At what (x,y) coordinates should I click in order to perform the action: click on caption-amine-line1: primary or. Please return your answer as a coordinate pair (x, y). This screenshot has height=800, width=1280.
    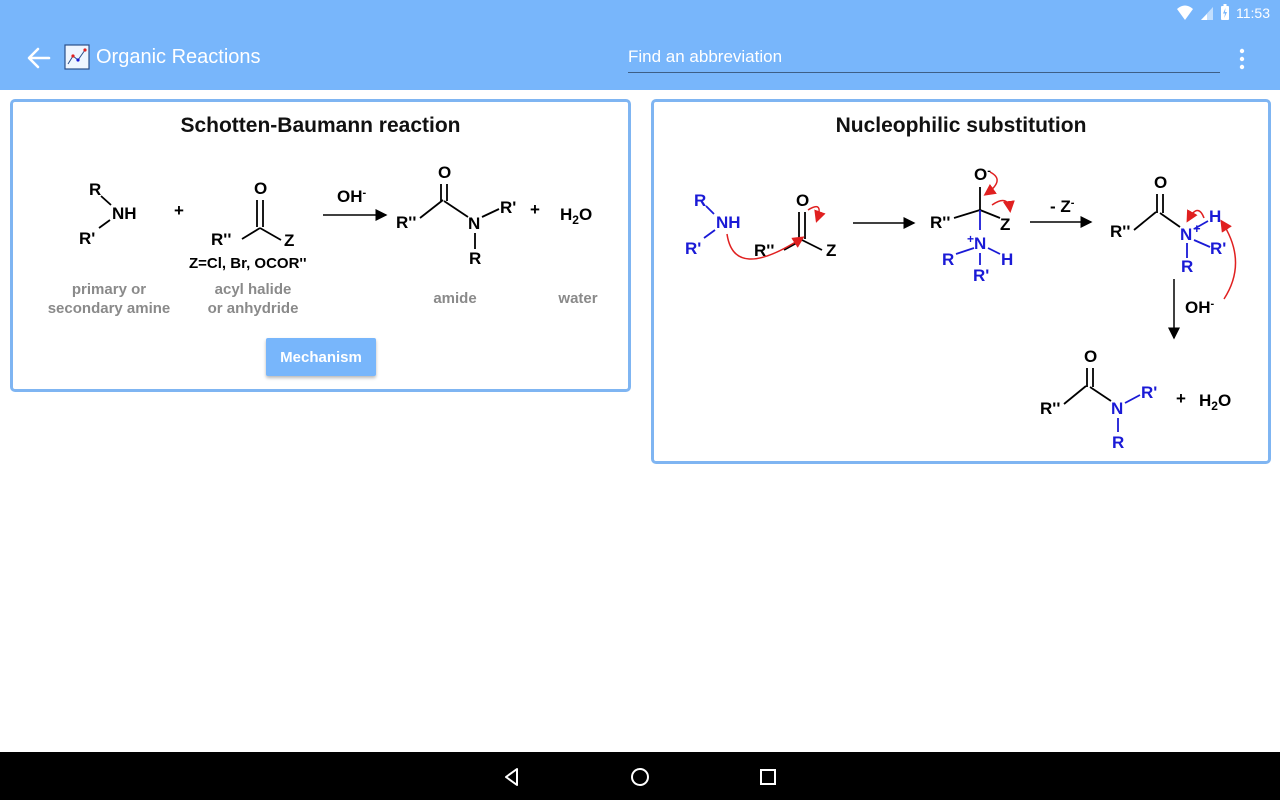
    Looking at the image, I should click on (109, 289).